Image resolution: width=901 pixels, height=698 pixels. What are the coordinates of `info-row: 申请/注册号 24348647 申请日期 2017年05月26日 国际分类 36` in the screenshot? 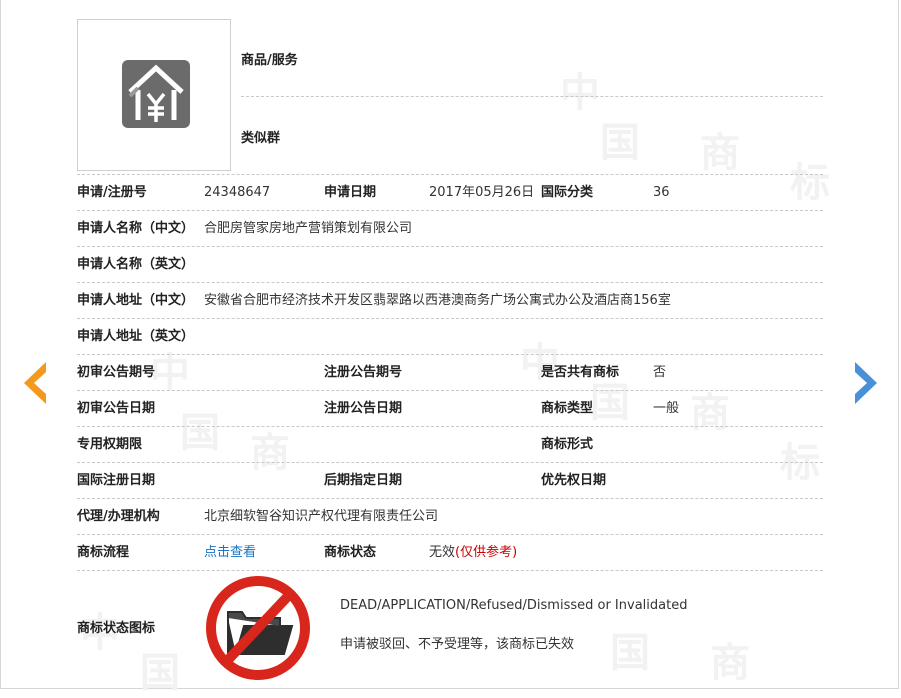 It's located at (450, 193).